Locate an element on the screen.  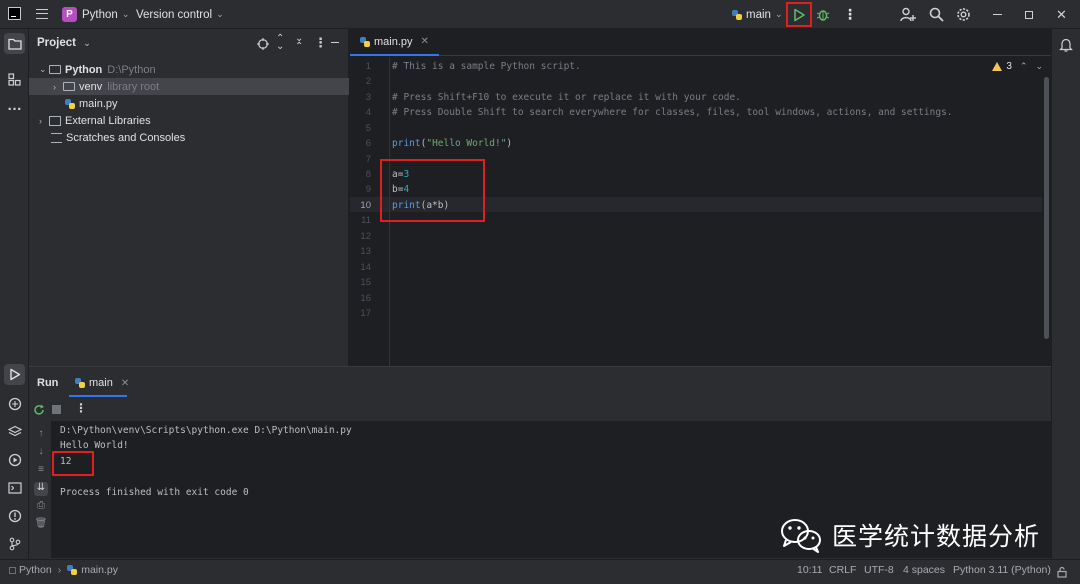
minimize-icon is located at coordinates (997, 14).